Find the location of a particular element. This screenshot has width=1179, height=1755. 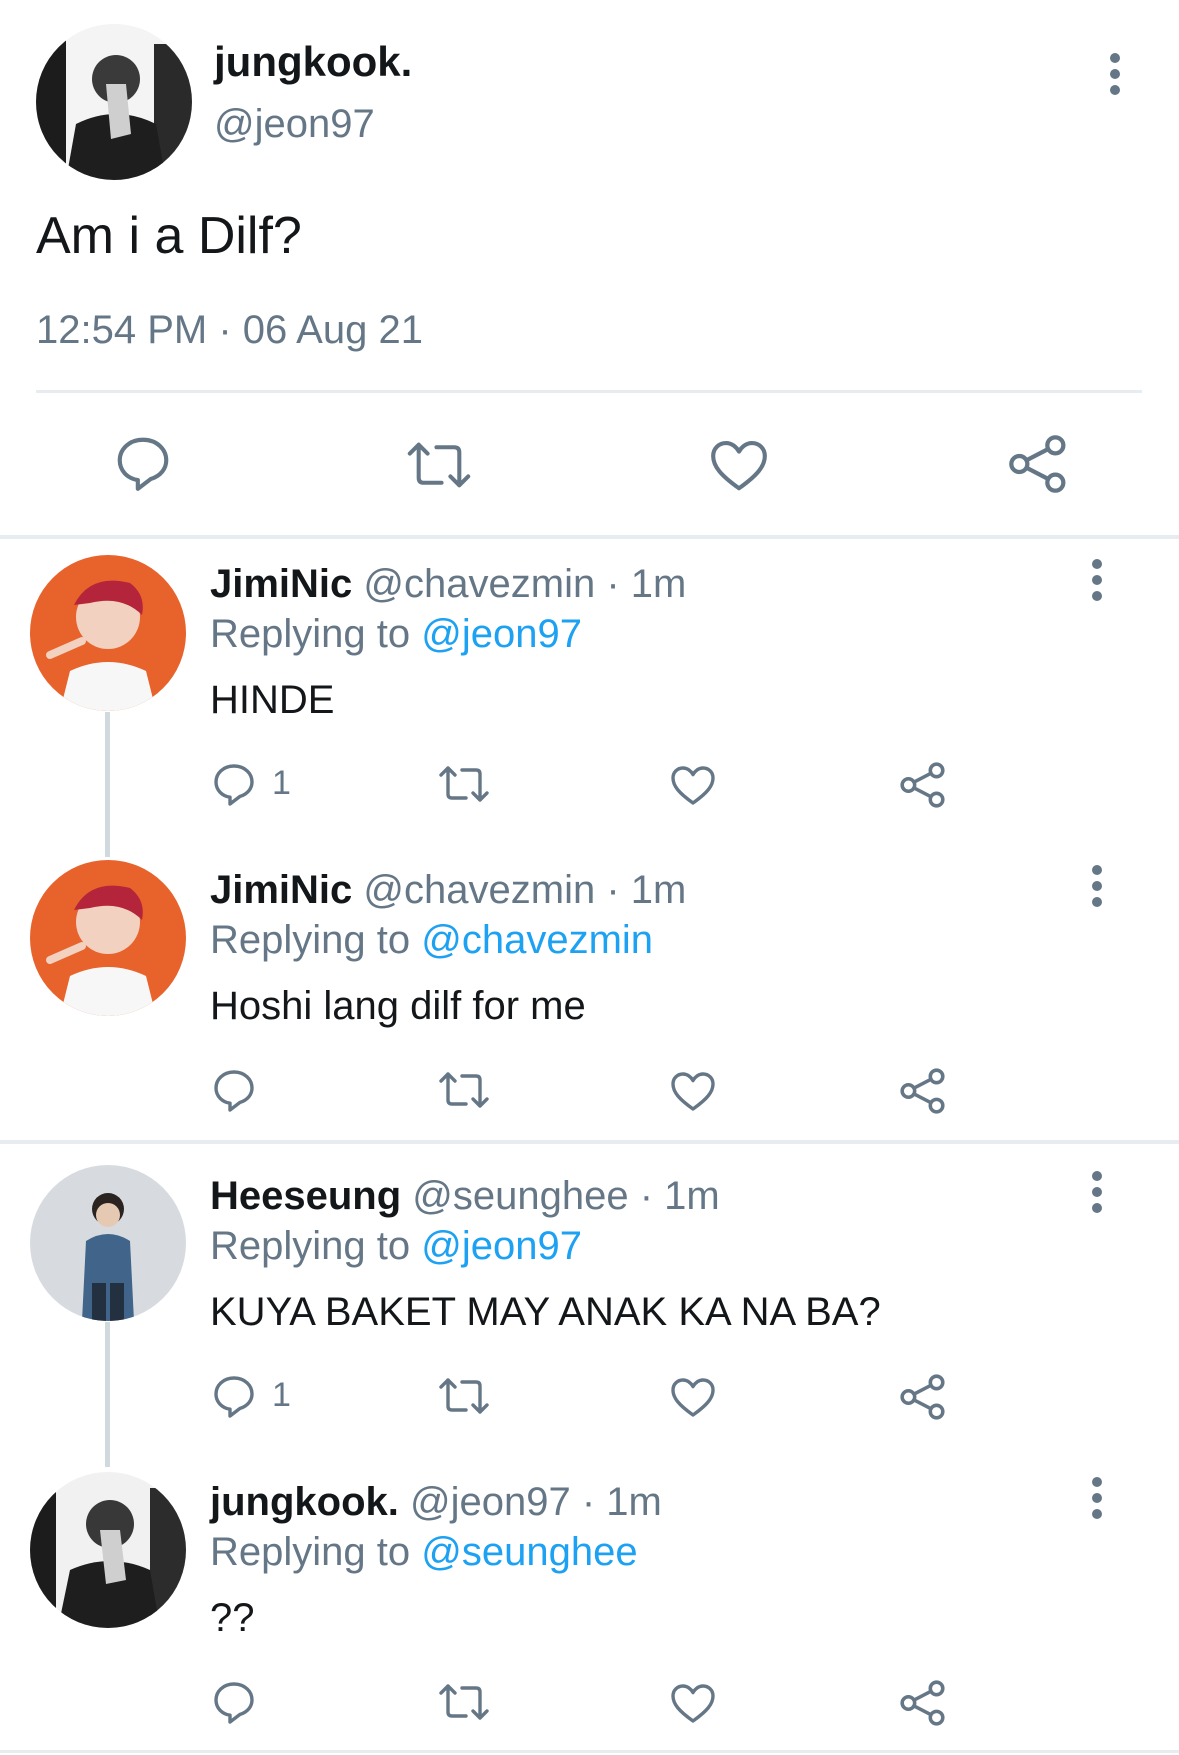

reply-4-header: jungkook. @jeon97 · 1m is located at coordinates (436, 1502).